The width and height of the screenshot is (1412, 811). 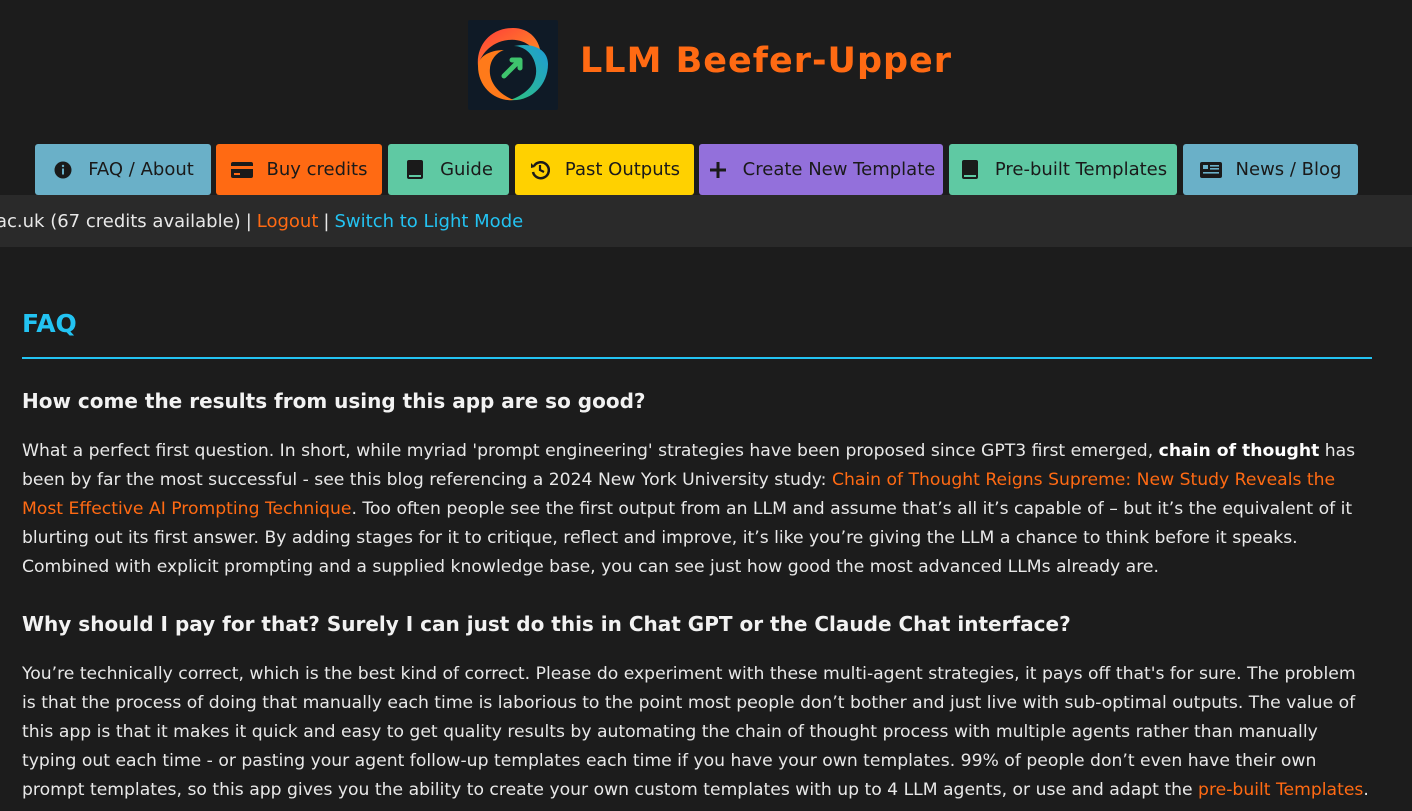 I want to click on credit-card-icon, so click(x=241, y=170).